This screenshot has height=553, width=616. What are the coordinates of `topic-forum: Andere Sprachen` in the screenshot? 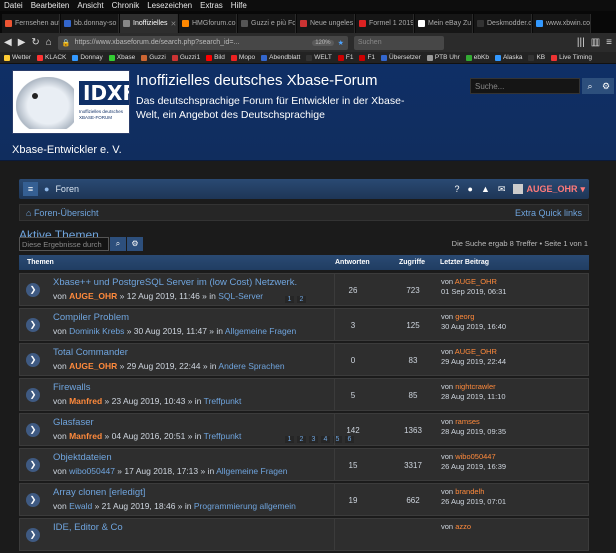 It's located at (251, 366).